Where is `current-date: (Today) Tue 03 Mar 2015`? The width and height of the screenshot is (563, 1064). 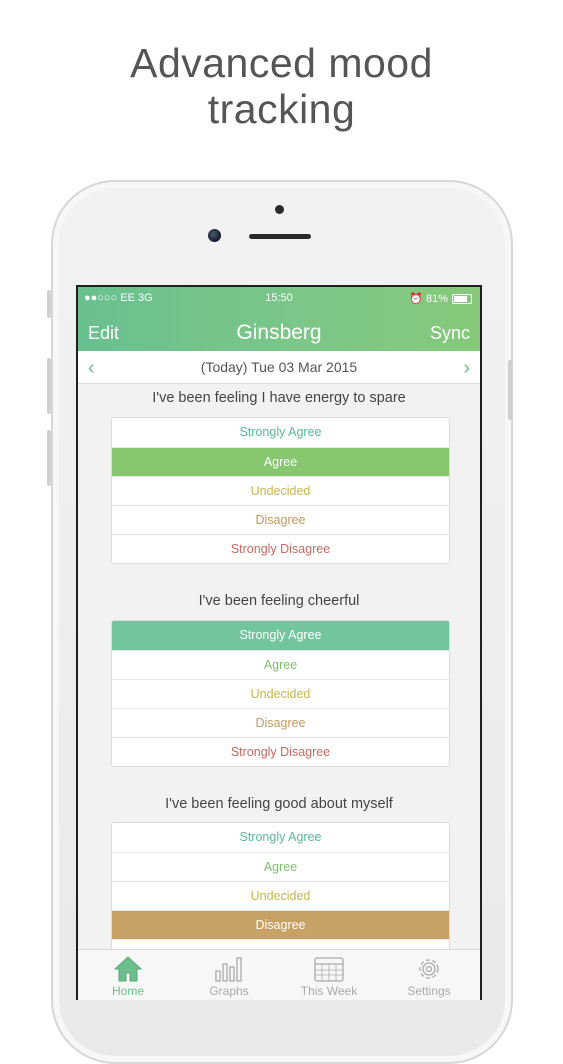 current-date: (Today) Tue 03 Mar 2015 is located at coordinates (279, 367).